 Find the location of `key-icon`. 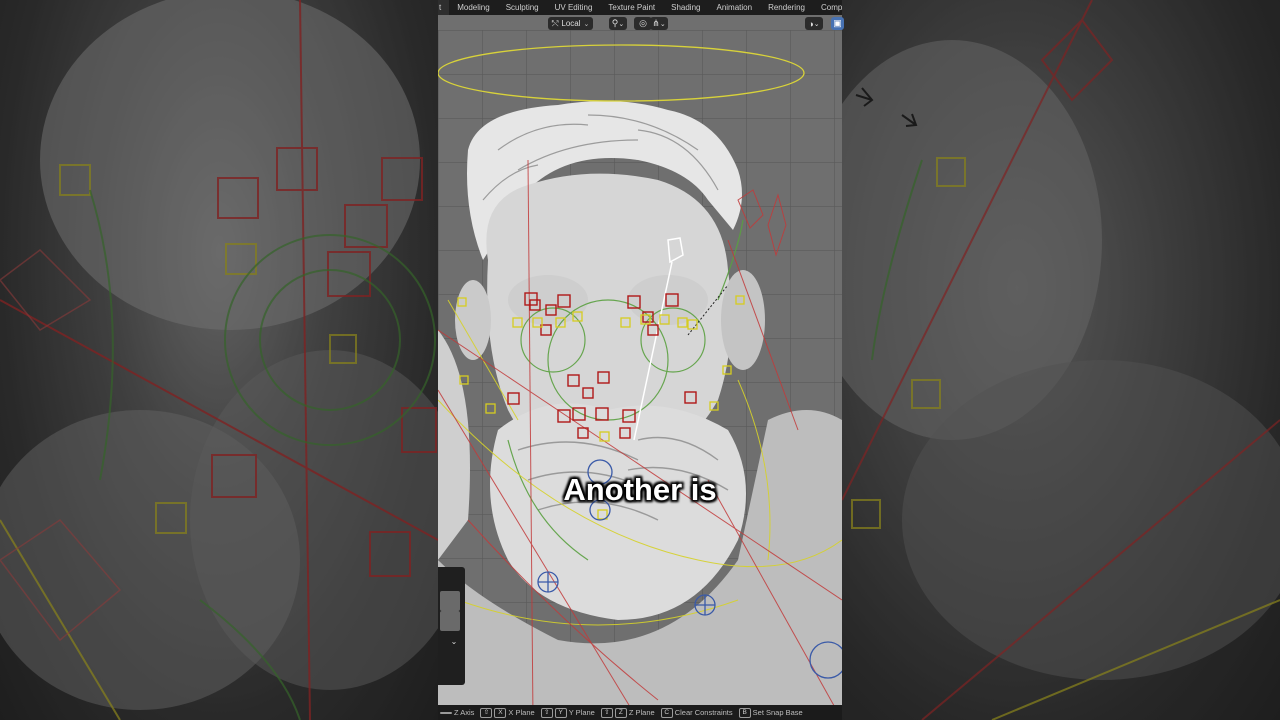

key-icon is located at coordinates (446, 712).